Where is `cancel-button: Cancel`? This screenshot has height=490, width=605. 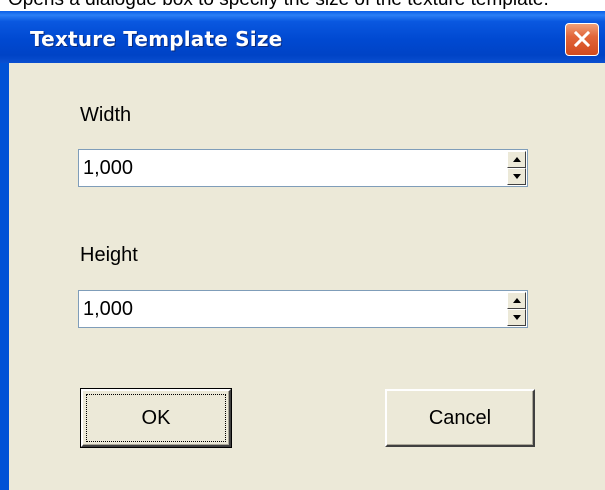
cancel-button: Cancel is located at coordinates (460, 418).